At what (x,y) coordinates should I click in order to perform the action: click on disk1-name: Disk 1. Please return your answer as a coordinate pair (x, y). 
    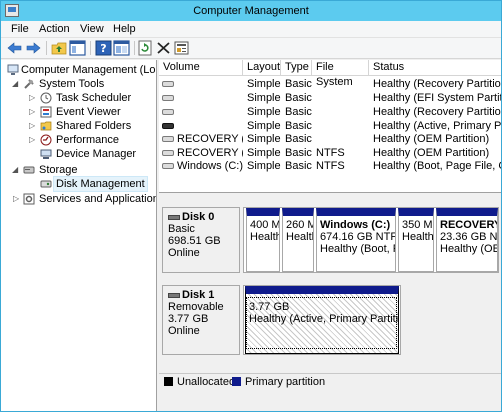
    Looking at the image, I should click on (198, 295).